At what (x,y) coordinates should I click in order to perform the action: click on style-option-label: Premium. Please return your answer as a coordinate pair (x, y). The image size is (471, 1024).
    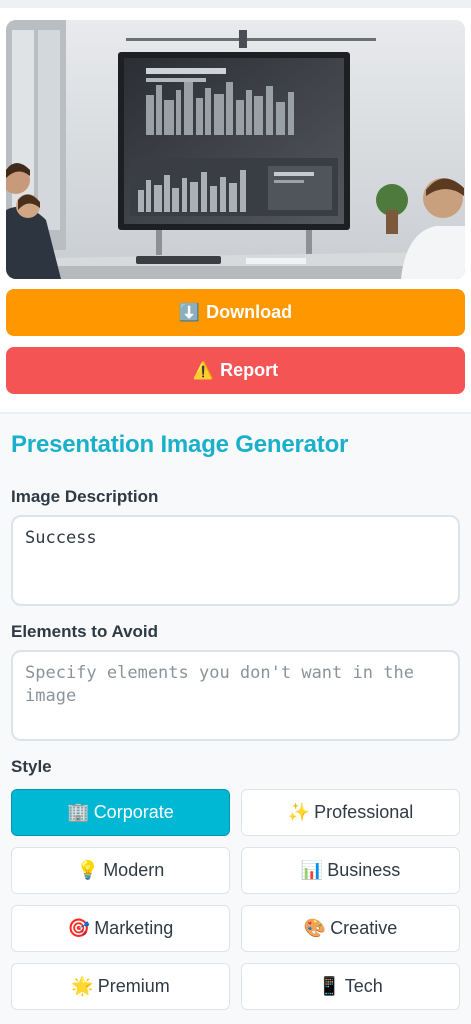
    Looking at the image, I should click on (133, 986).